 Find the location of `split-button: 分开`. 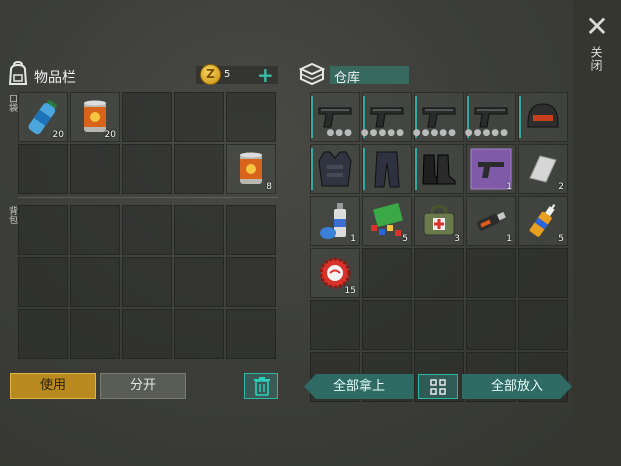

split-button: 分开 is located at coordinates (143, 386).